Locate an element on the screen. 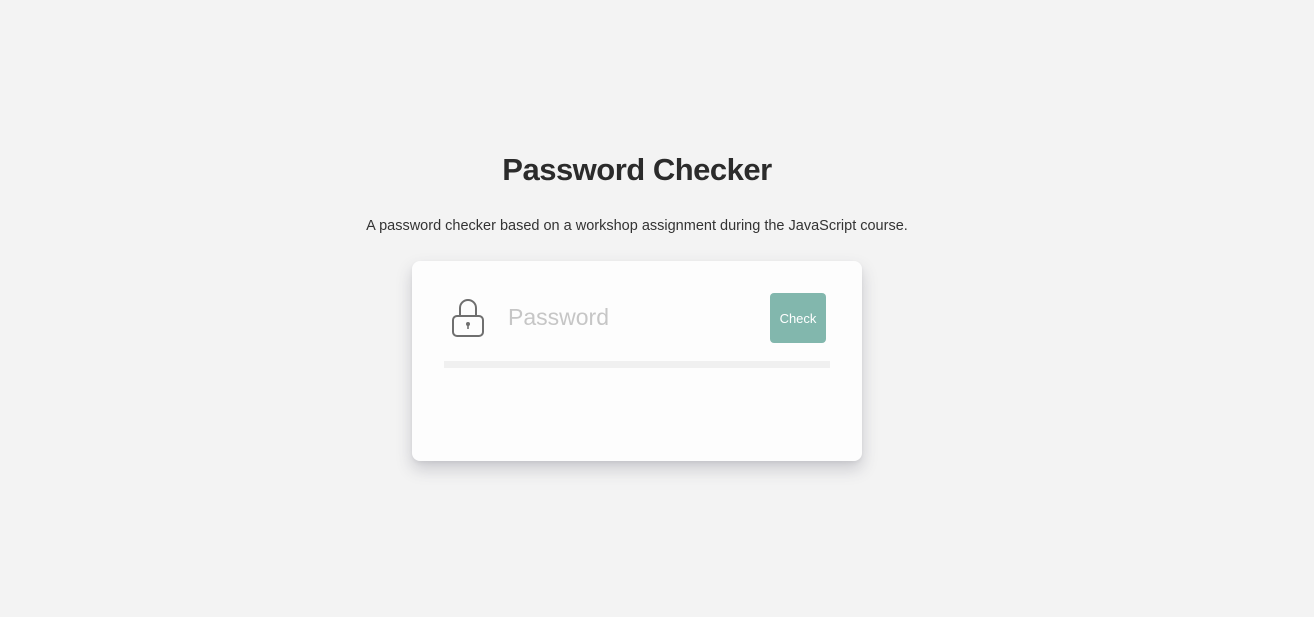  lock-icon is located at coordinates (468, 317).